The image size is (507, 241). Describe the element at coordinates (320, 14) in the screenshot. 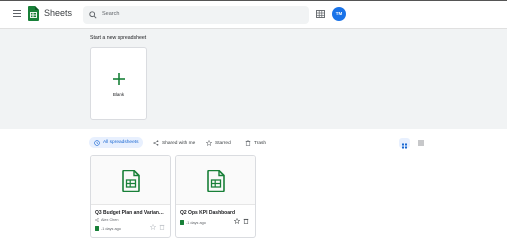

I see `apps-grid-icon` at that location.